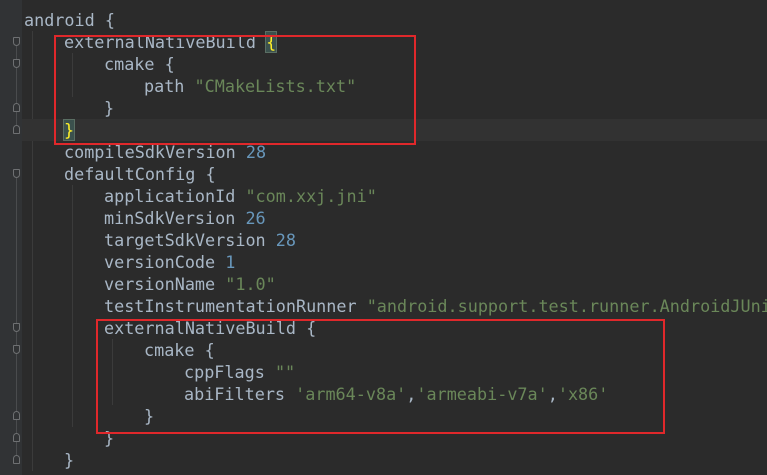 The height and width of the screenshot is (475, 767). I want to click on code-line: applicationId "com.xxj.jni", so click(200, 196).